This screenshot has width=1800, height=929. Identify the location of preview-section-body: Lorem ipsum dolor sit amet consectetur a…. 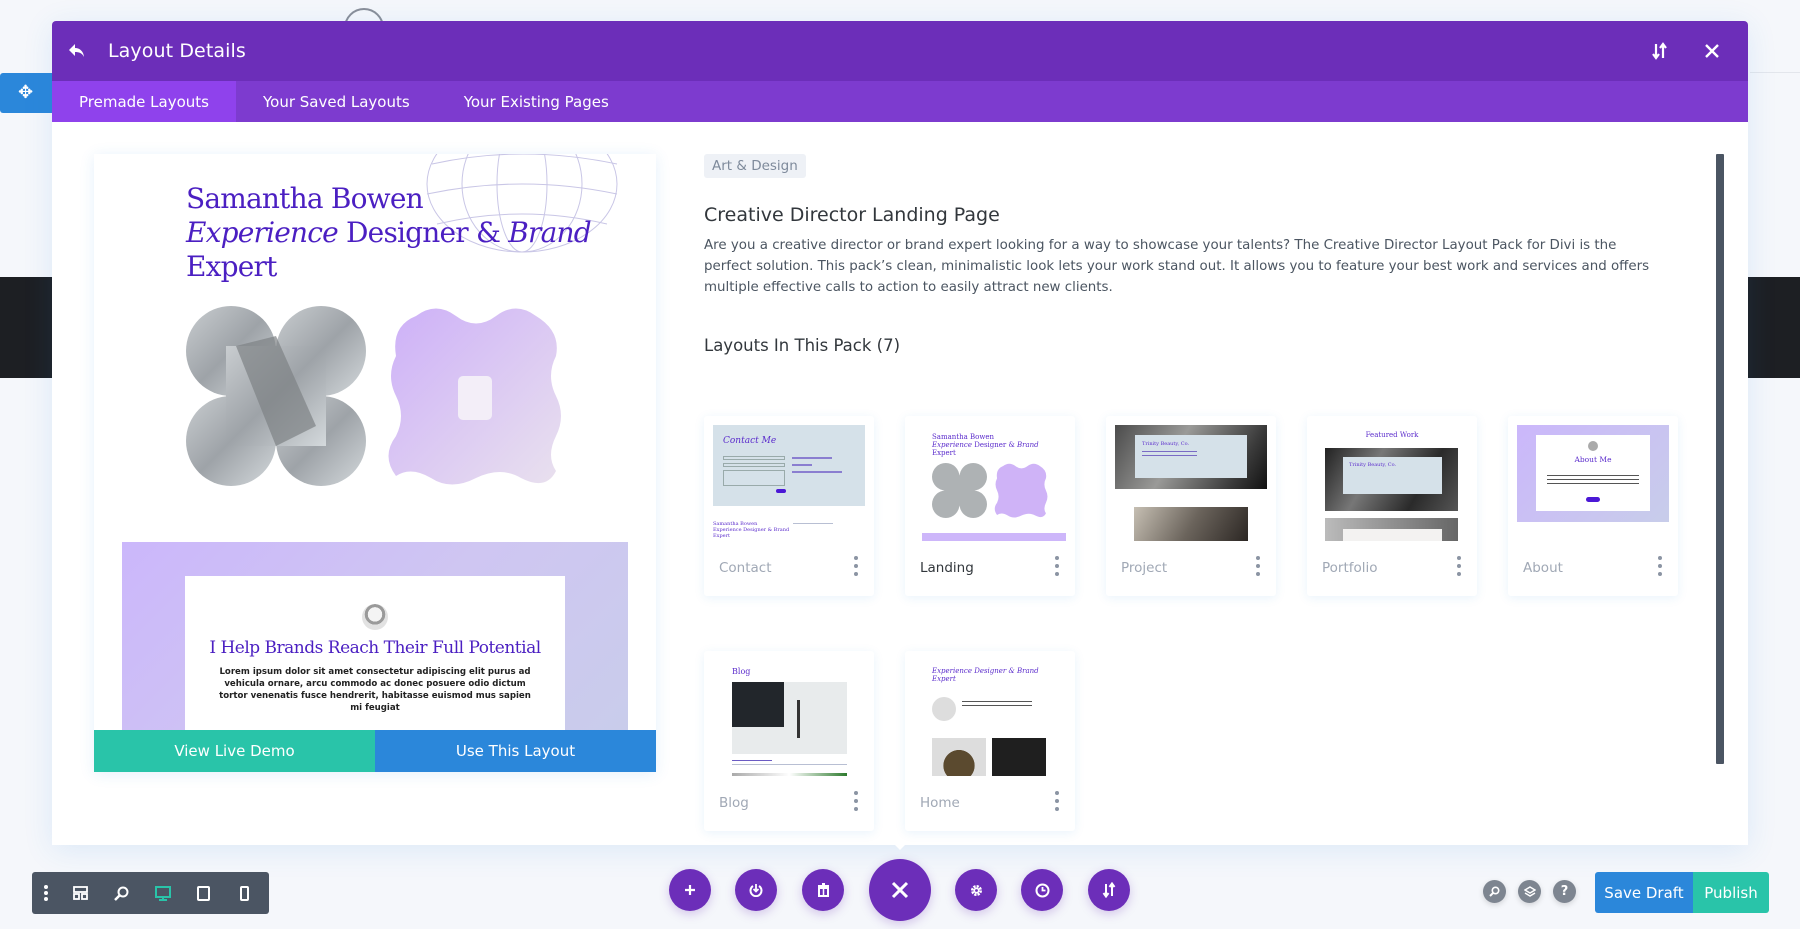
(375, 690).